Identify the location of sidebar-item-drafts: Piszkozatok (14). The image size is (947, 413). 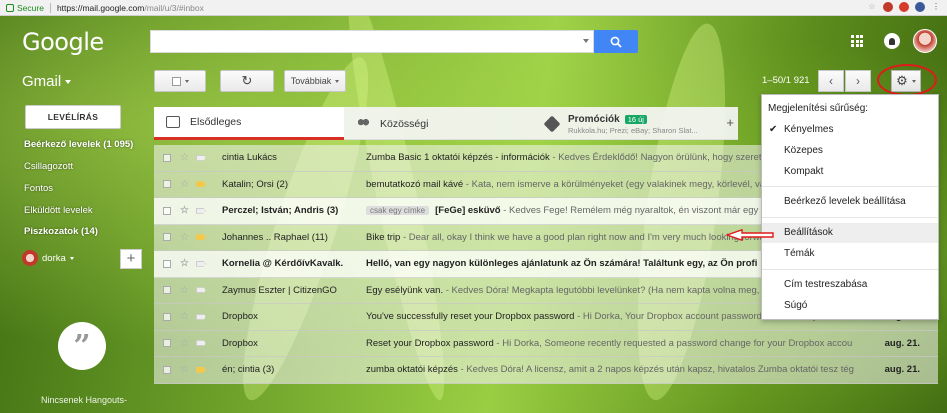
(61, 231).